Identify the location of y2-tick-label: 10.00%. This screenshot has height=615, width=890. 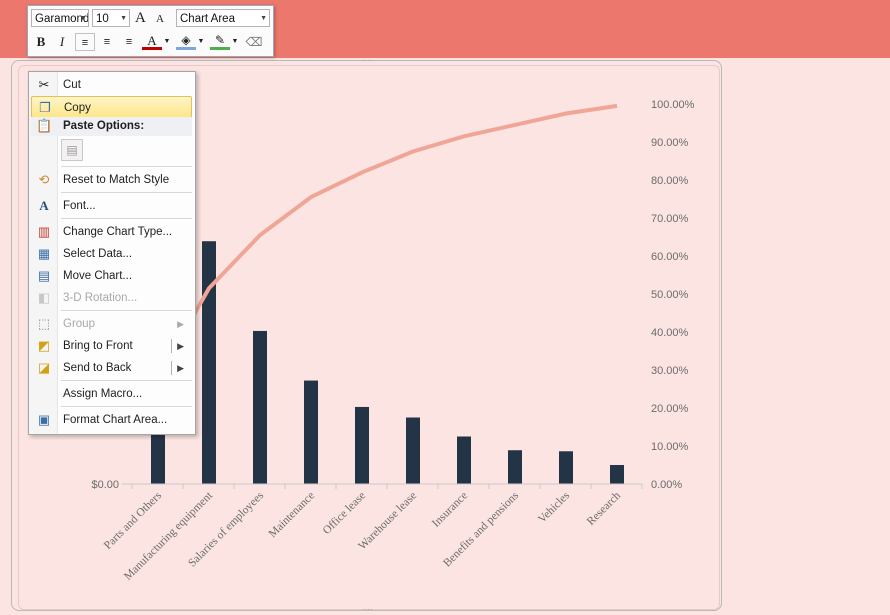
(670, 447).